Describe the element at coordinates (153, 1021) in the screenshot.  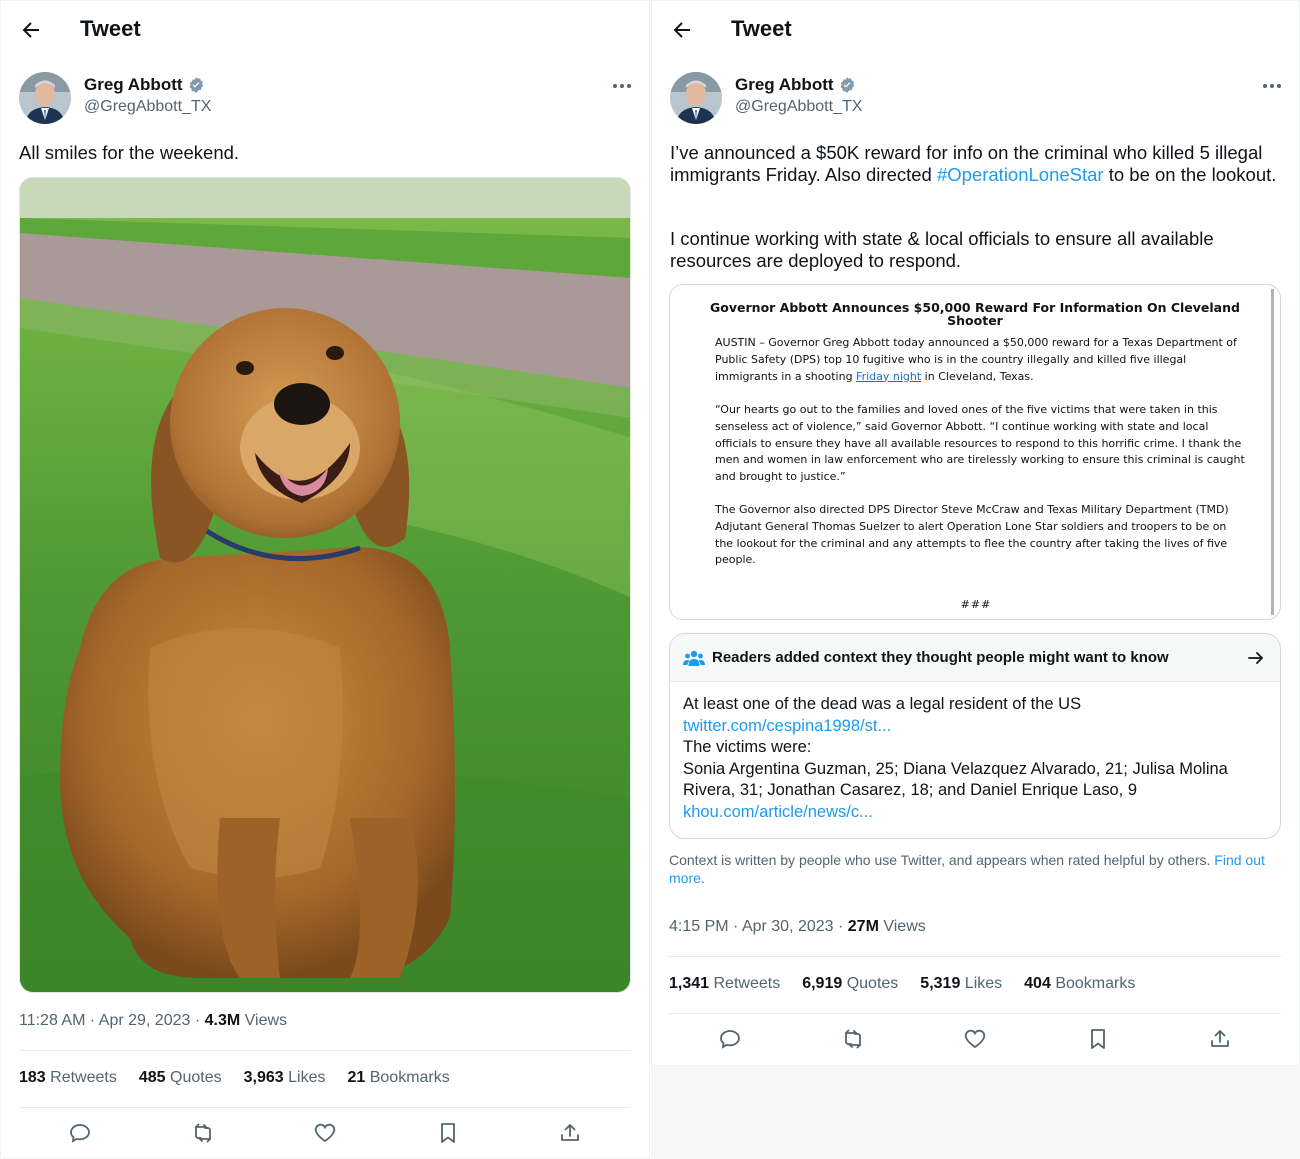
I see `tweet-timestamp: 11:28 AM · Apr 29, 2023 · 4.3M Views` at that location.